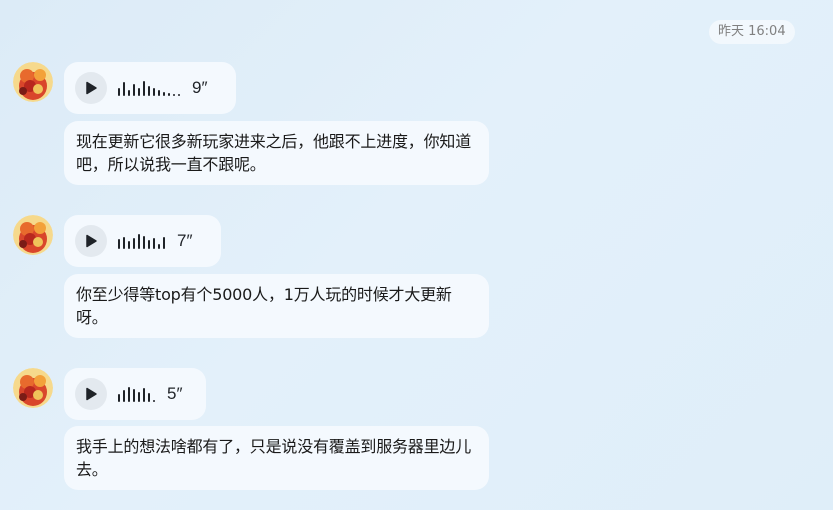 Image resolution: width=833 pixels, height=510 pixels. I want to click on voice-duration: 9″, so click(200, 87).